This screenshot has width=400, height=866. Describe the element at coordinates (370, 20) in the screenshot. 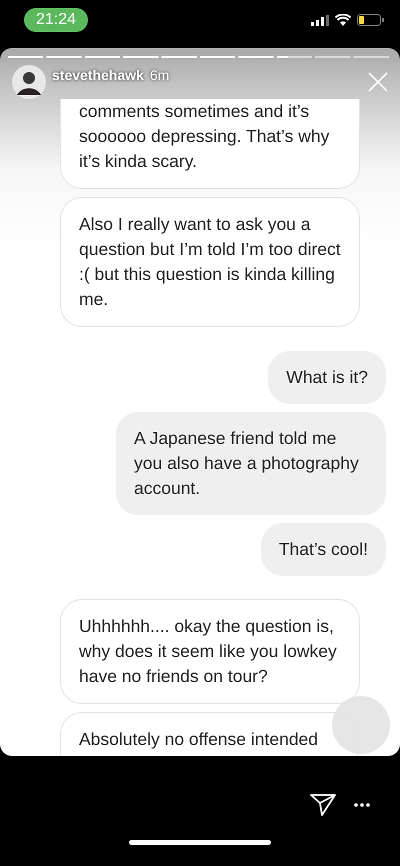

I see `battery-icon` at that location.